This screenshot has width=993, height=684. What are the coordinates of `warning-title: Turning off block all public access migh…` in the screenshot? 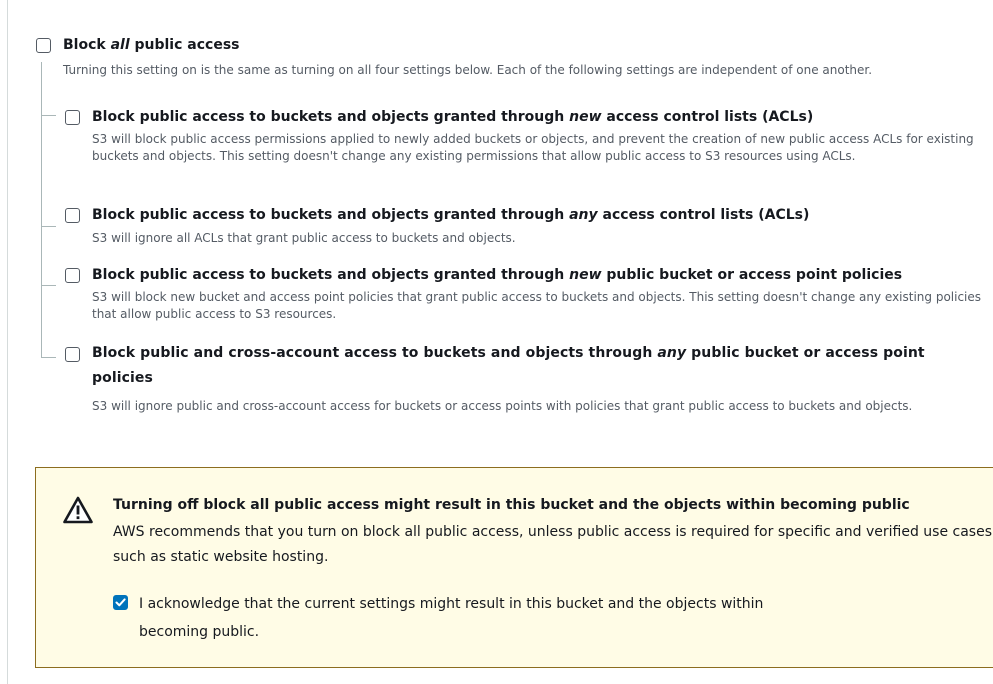 It's located at (511, 505).